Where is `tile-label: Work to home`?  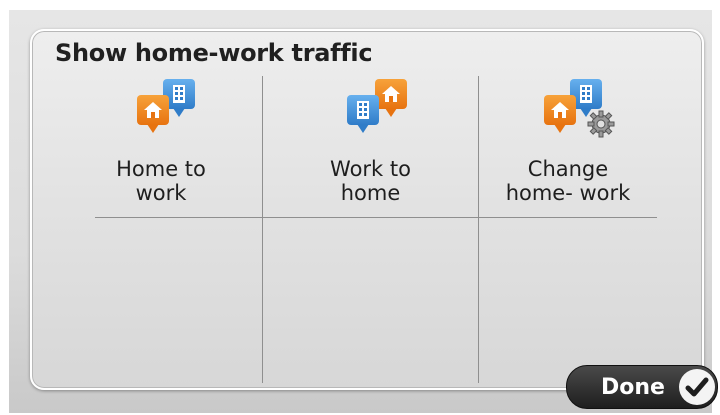
tile-label: Work to home is located at coordinates (370, 181).